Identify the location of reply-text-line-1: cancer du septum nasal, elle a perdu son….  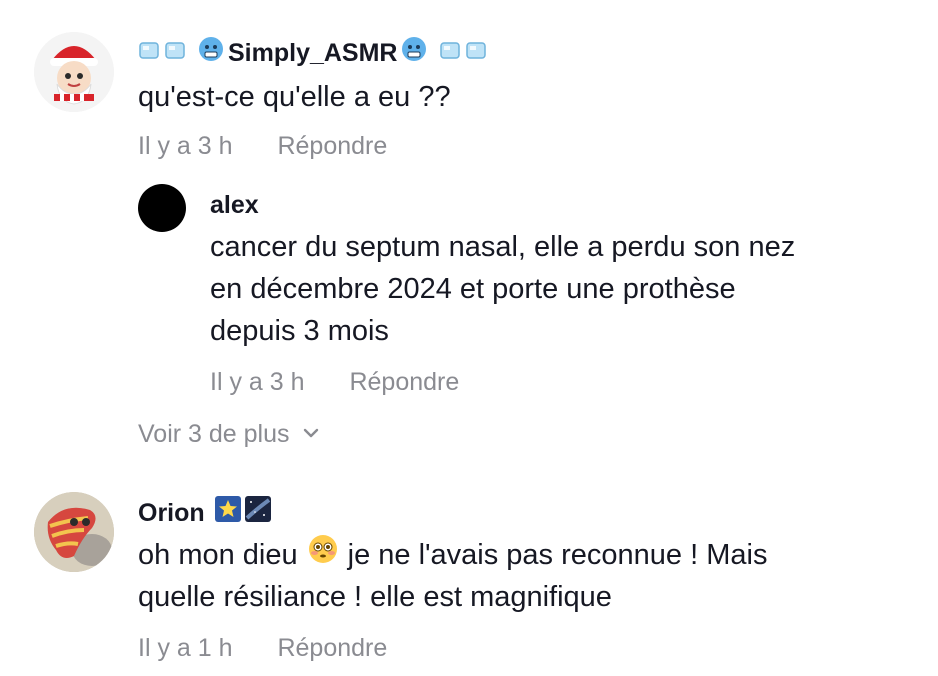
(503, 247).